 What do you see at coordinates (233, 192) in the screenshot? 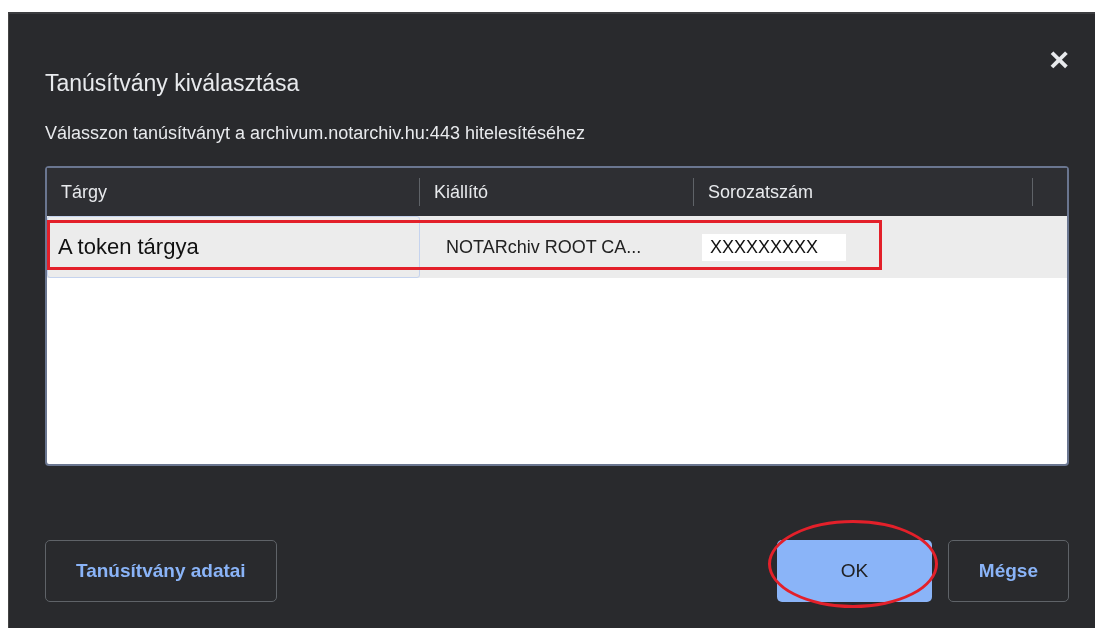
I see `column-header: Tárgy` at bounding box center [233, 192].